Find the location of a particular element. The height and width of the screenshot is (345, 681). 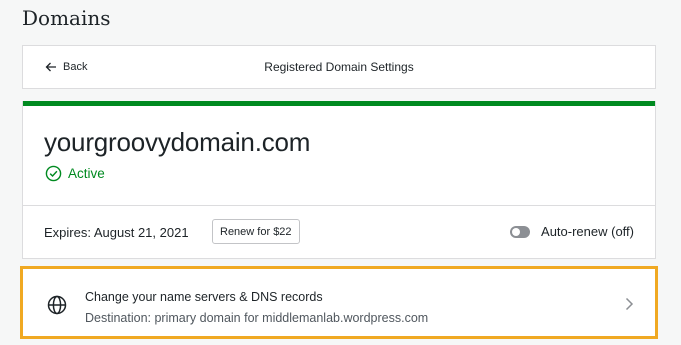

back-button: Back is located at coordinates (66, 67).